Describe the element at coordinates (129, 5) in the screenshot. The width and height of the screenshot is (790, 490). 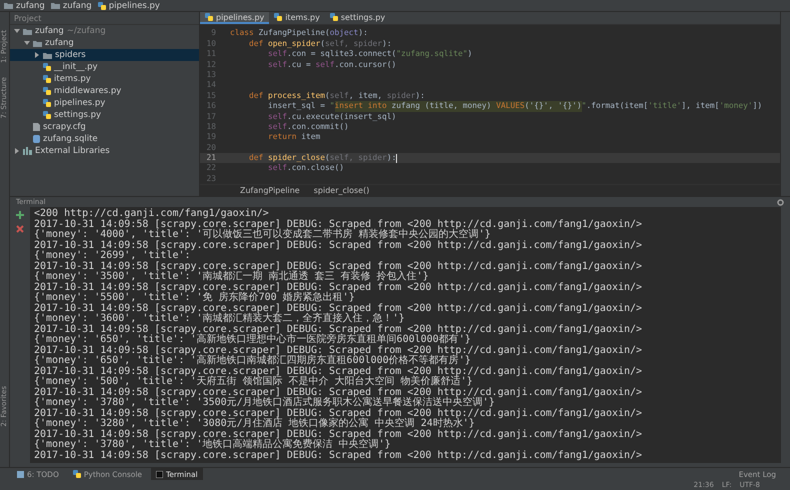
I see `breadcrumb-item: pipelines.py` at that location.